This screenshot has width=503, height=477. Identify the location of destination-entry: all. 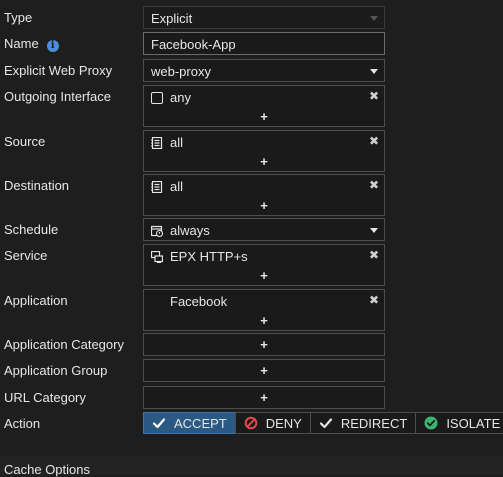
(167, 186).